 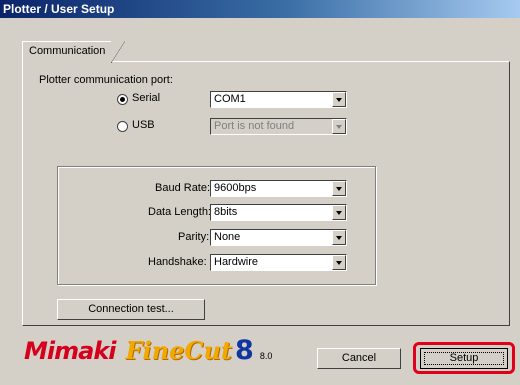 What do you see at coordinates (266, 356) in the screenshot?
I see `version-number: 8.0` at bounding box center [266, 356].